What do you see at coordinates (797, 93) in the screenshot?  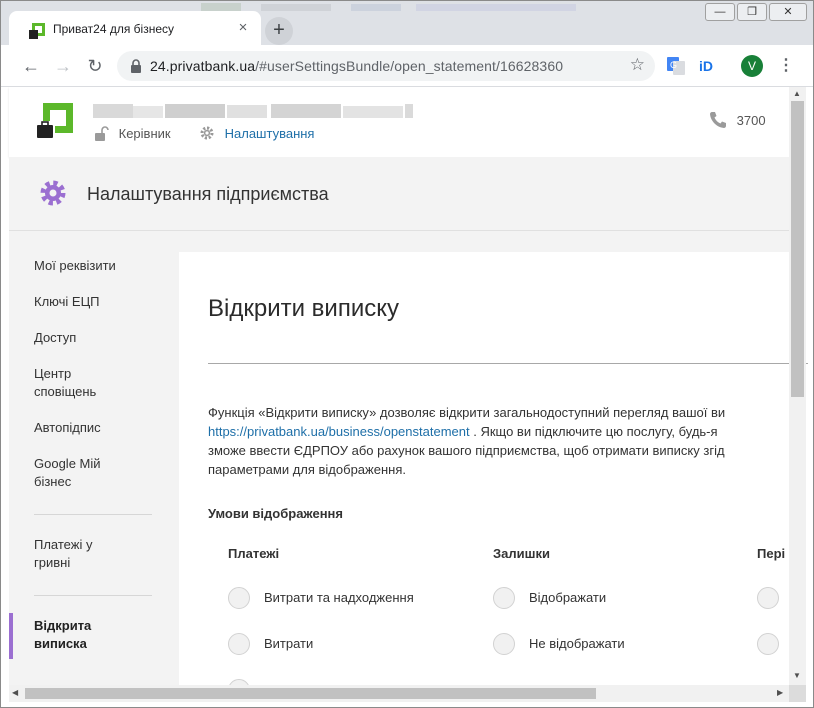 I see `scroll-up-icon: ▲` at bounding box center [797, 93].